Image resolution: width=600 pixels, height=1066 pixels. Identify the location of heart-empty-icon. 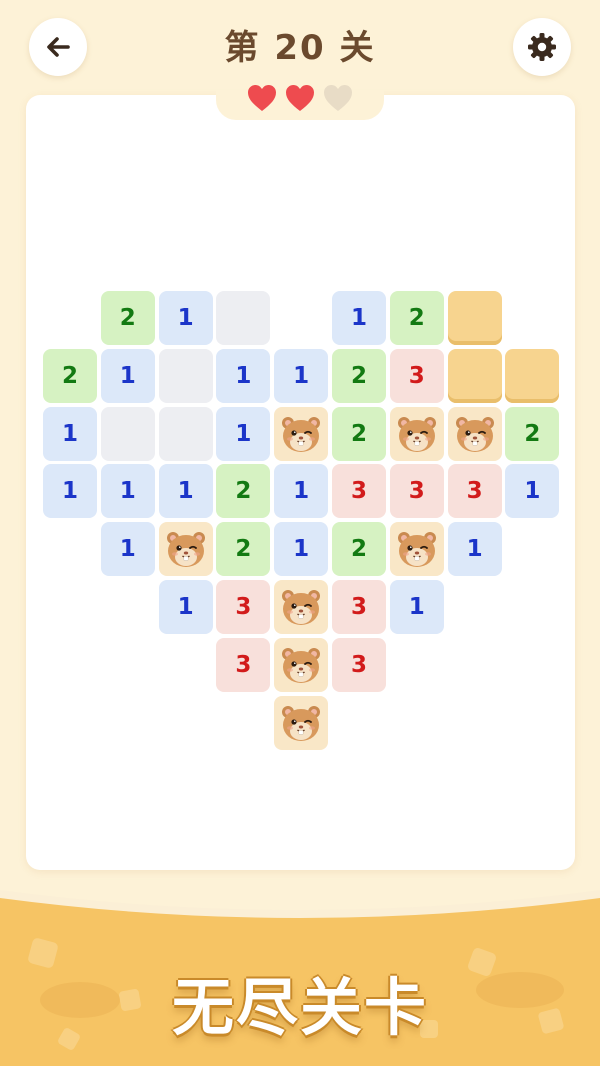
(338, 98).